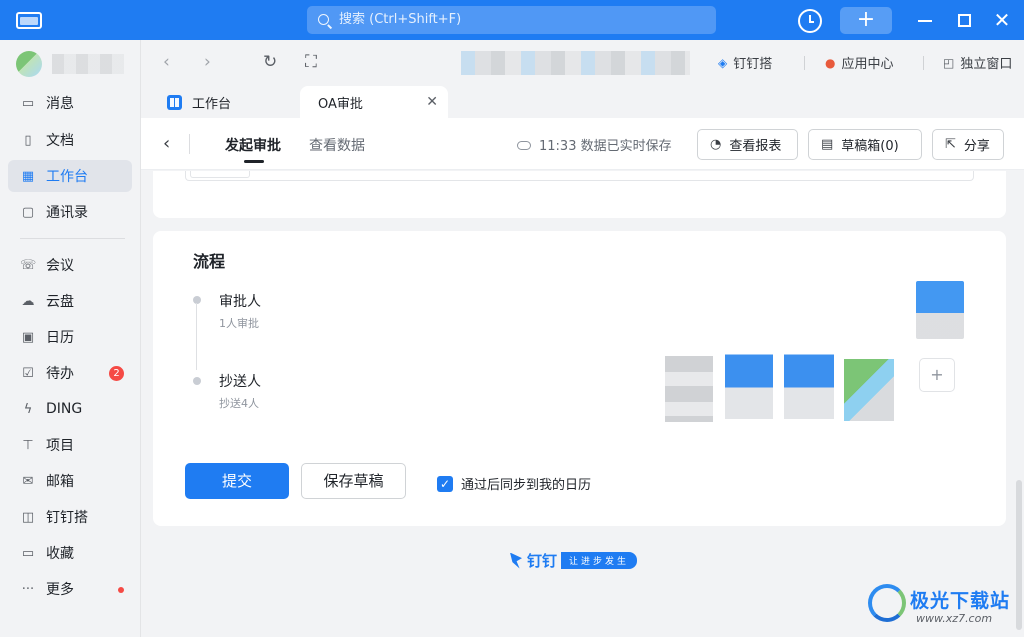  Describe the element at coordinates (60, 590) in the screenshot. I see `sidebar-item-label: 更多` at that location.